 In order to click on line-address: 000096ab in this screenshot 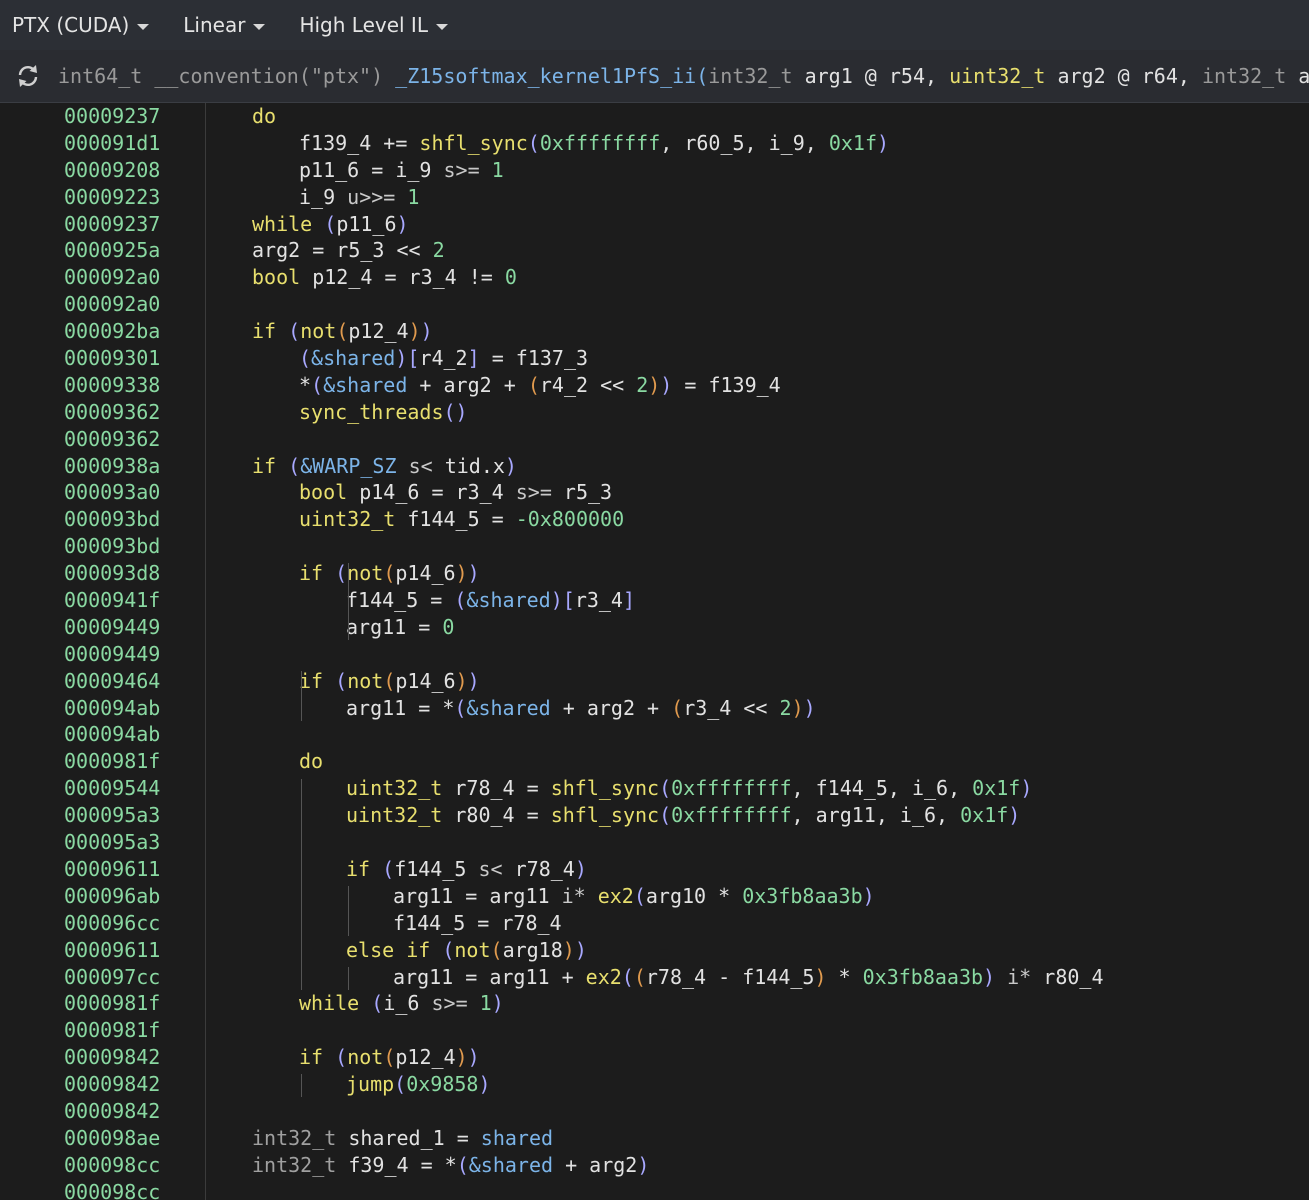, I will do `click(112, 896)`.